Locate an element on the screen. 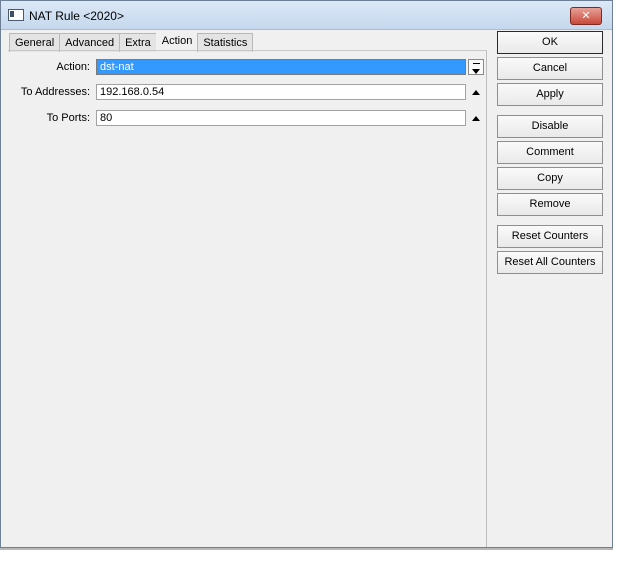 This screenshot has width=627, height=581. to-ports-input: 80 is located at coordinates (281, 118).